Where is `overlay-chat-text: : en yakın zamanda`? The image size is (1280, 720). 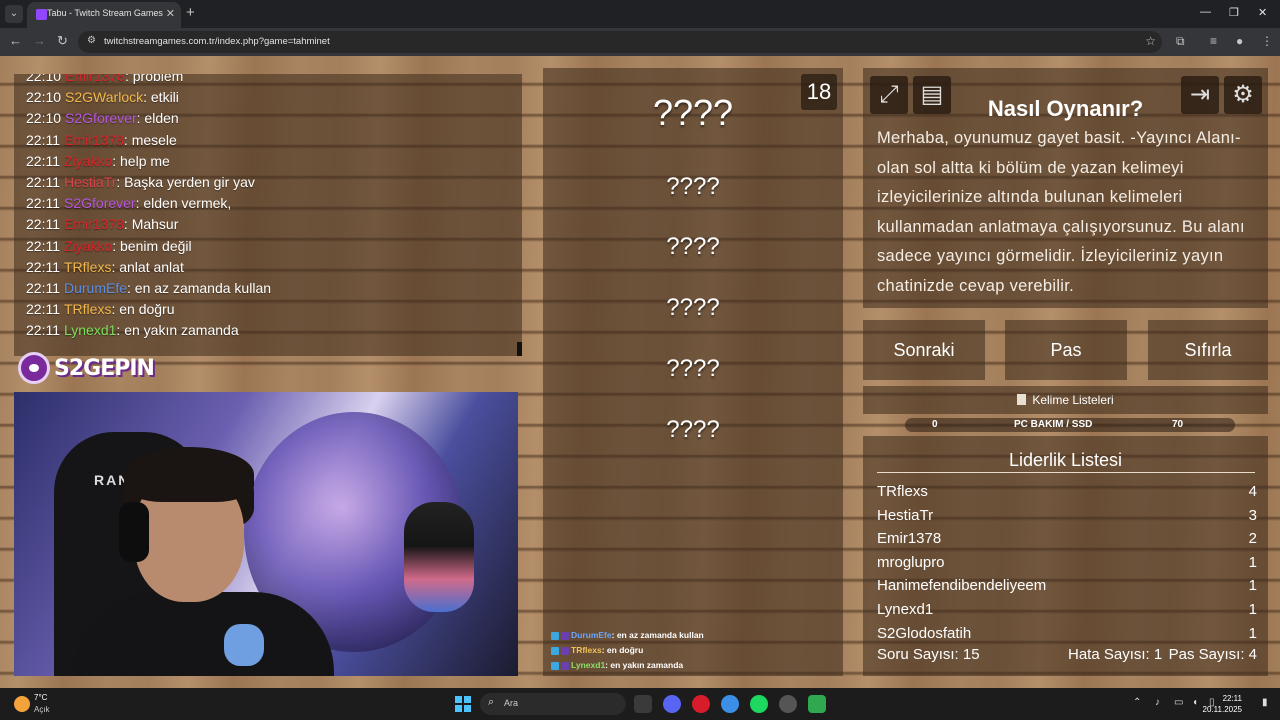 overlay-chat-text: : en yakın zamanda is located at coordinates (644, 665).